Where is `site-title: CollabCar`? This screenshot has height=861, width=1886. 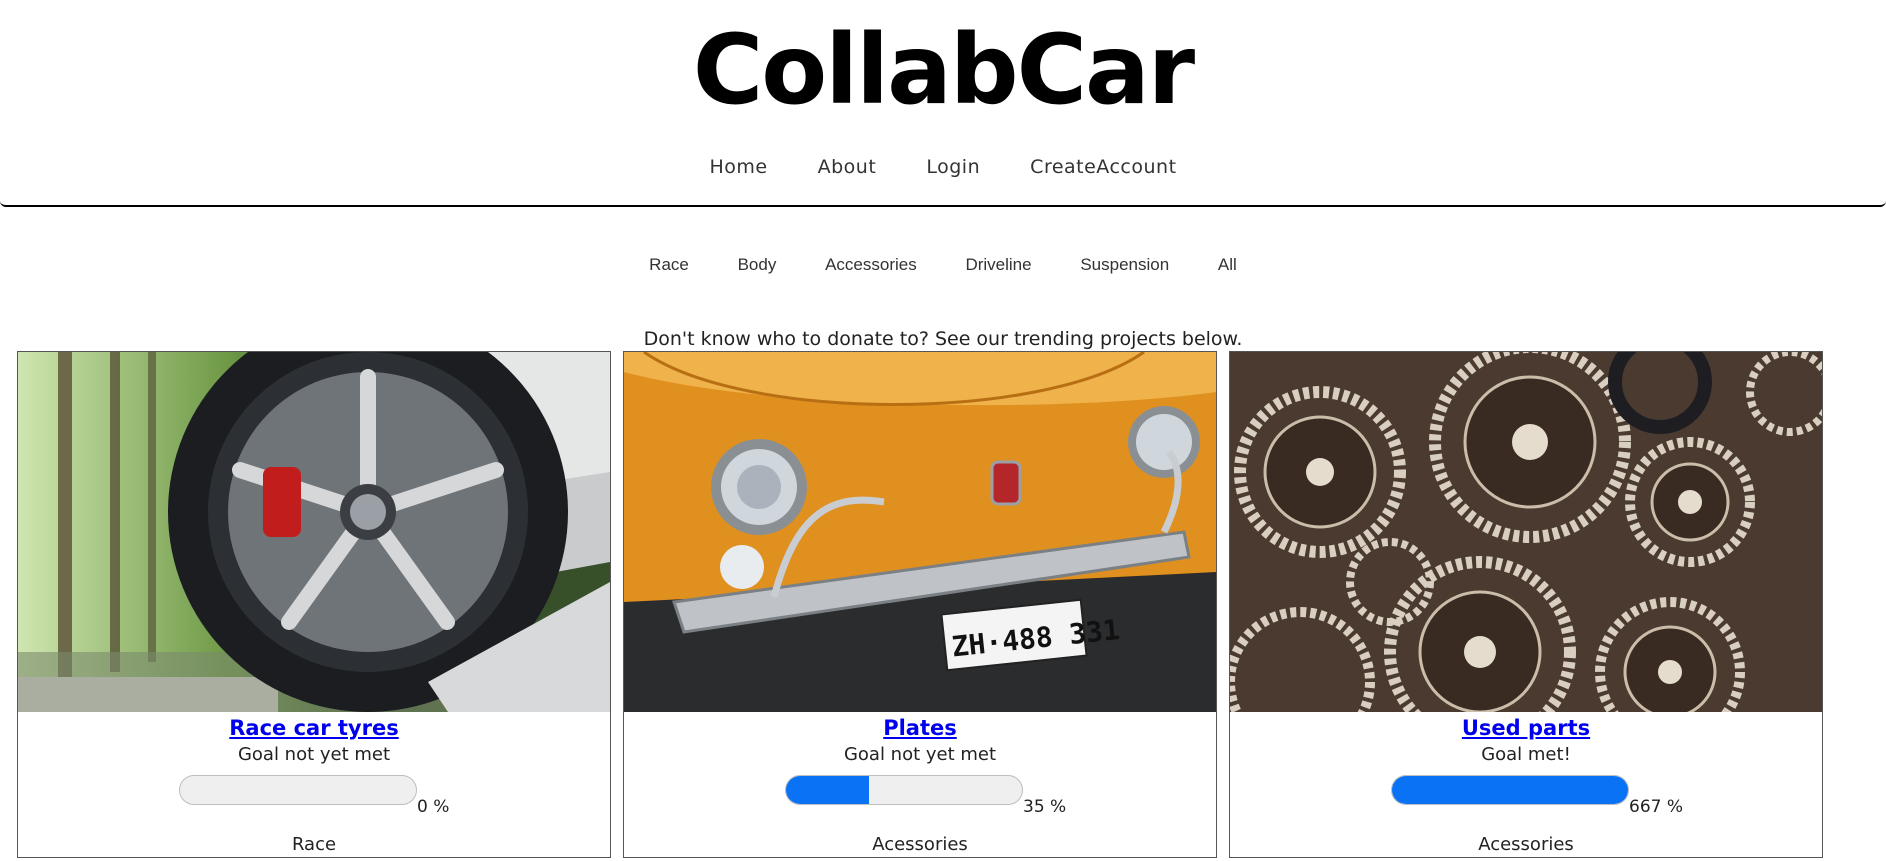 site-title: CollabCar is located at coordinates (943, 70).